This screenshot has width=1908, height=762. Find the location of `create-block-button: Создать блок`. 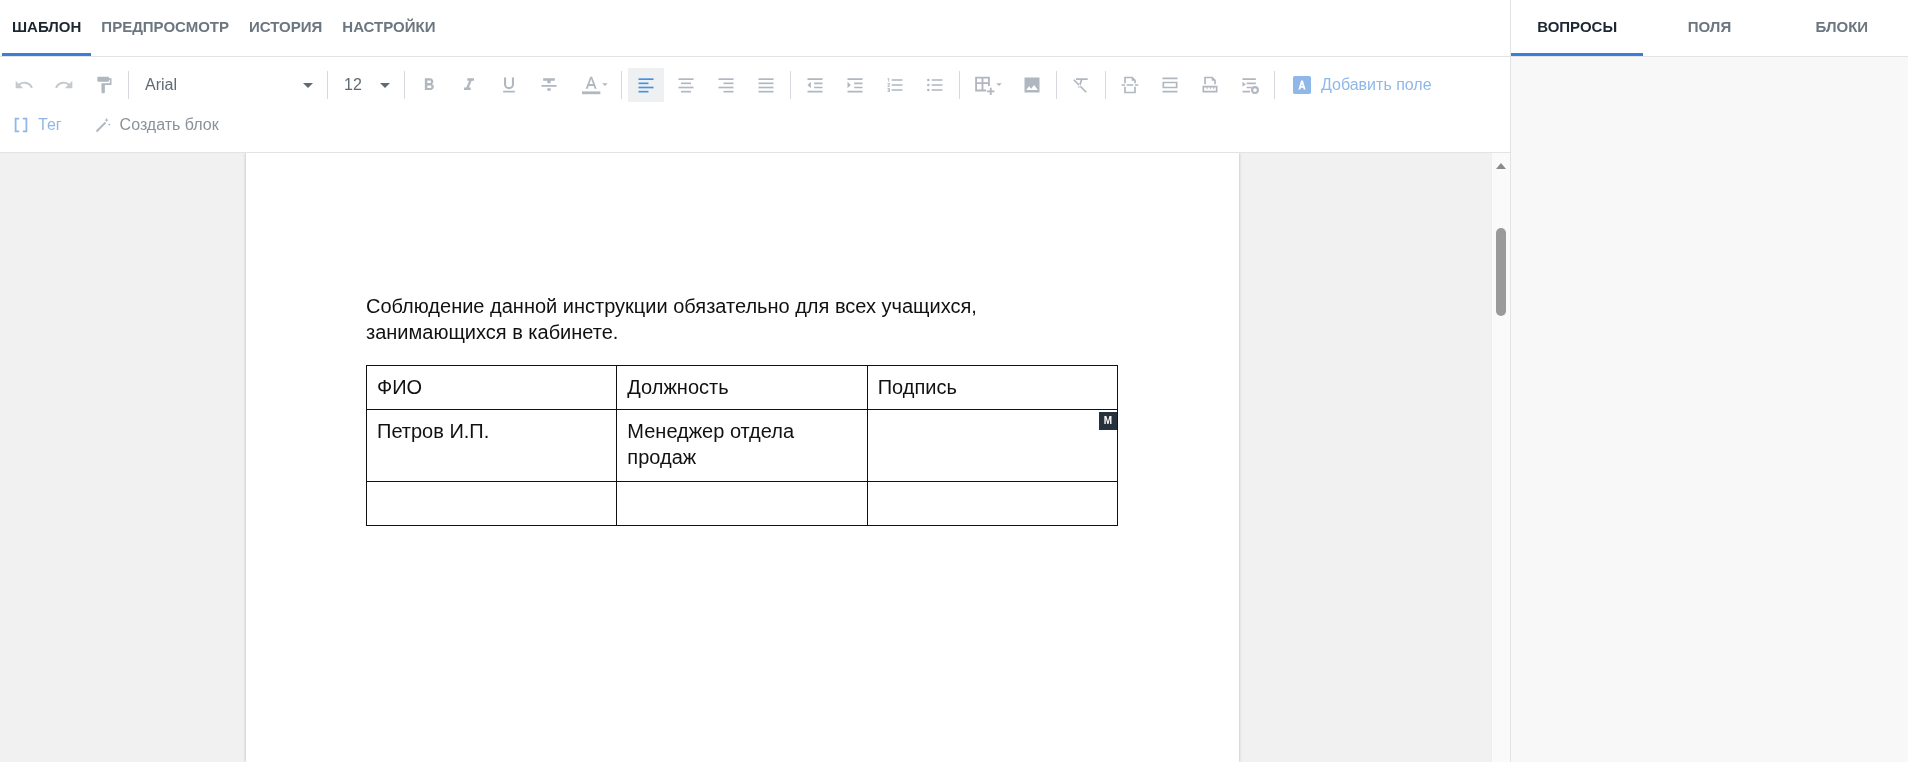

create-block-button: Создать блок is located at coordinates (156, 125).